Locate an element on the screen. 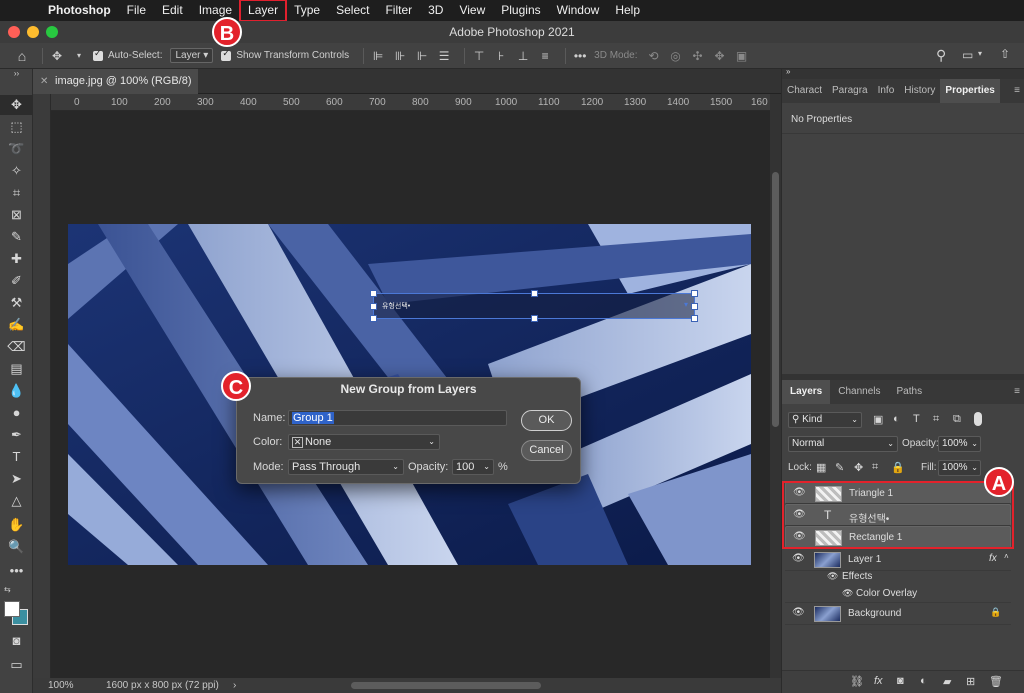 Image resolution: width=1024 pixels, height=693 pixels. gradient-tool-icon: ▤ is located at coordinates (16, 369).